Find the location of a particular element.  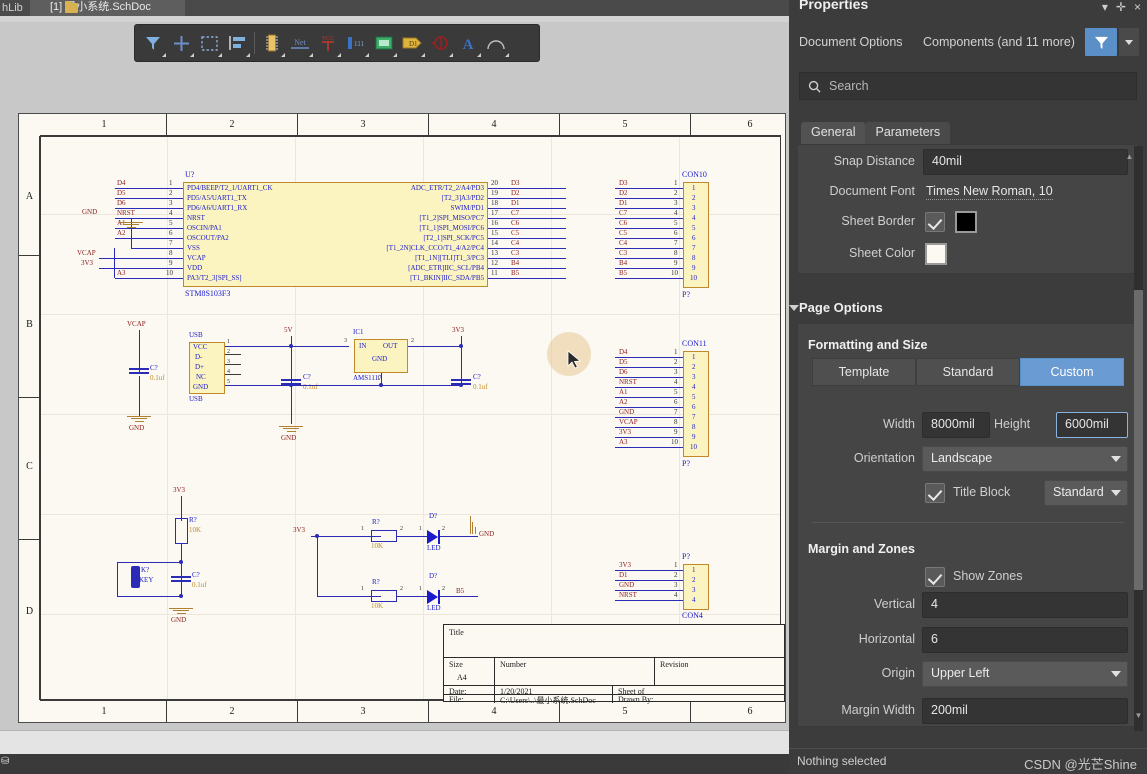

segment-standard: Standard is located at coordinates (968, 372).